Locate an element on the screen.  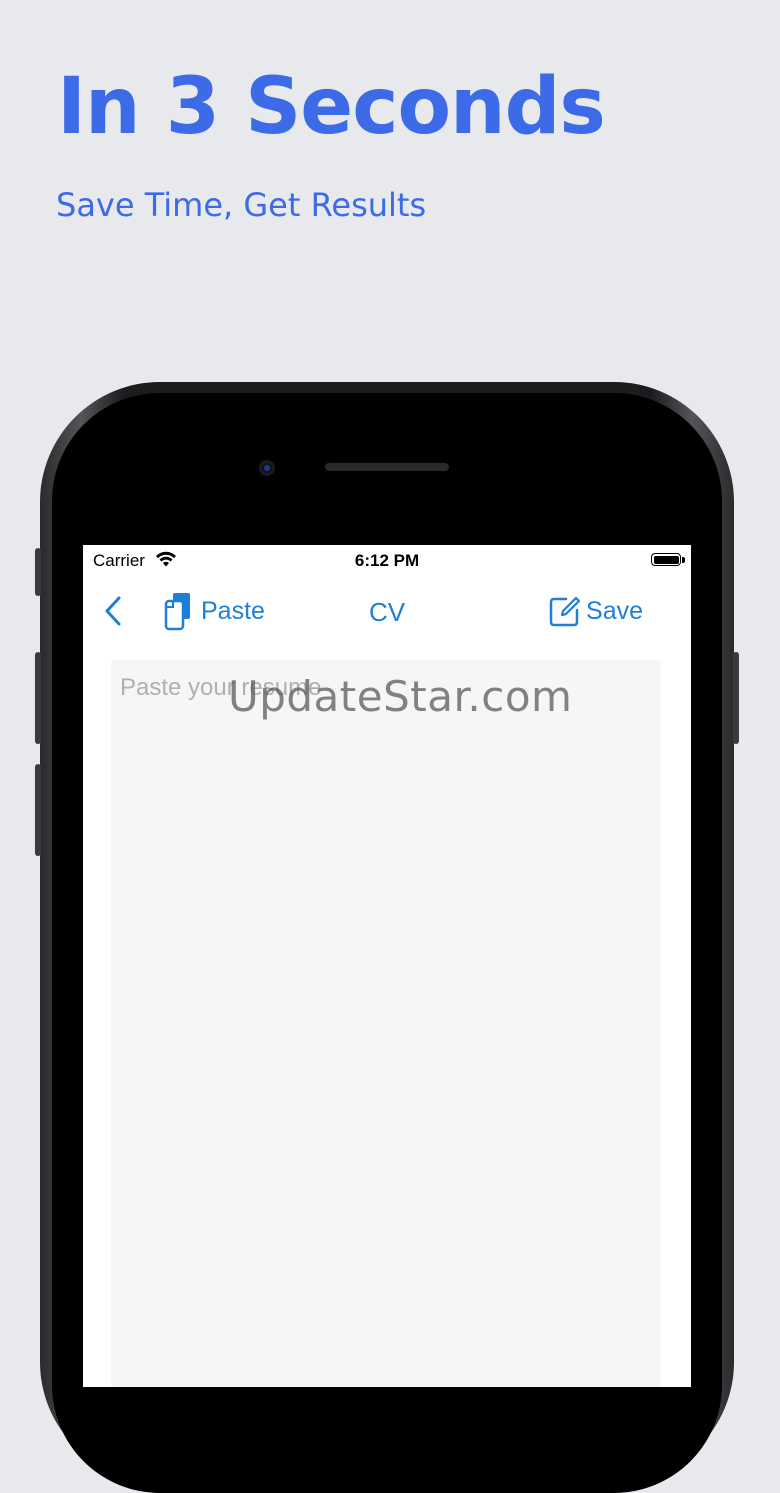
phone-power-button is located at coordinates (736, 698).